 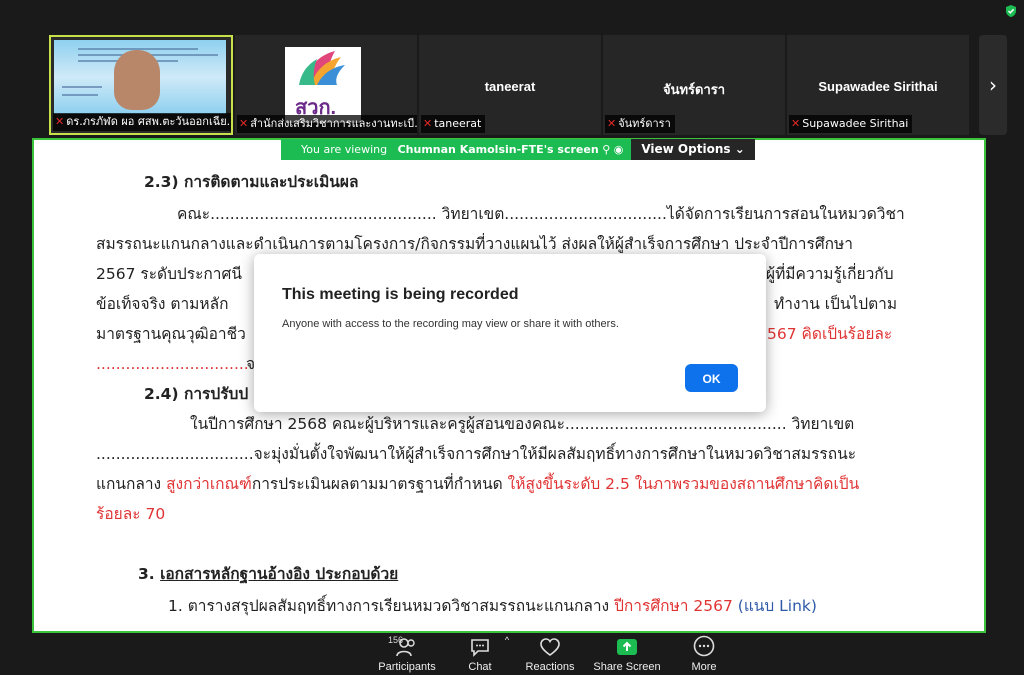 What do you see at coordinates (407, 653) in the screenshot?
I see `participants-button: 156 Participants` at bounding box center [407, 653].